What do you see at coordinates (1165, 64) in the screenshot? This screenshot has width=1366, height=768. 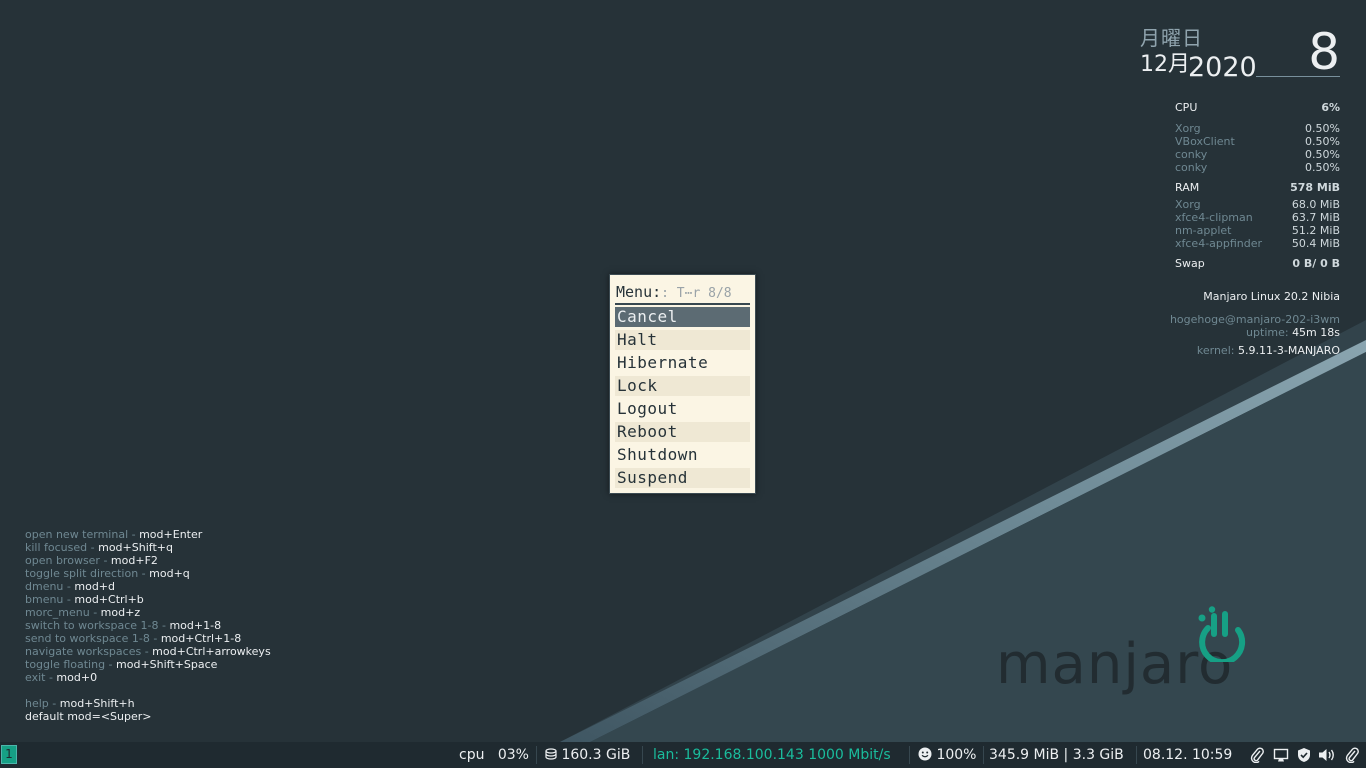 I see `clock-month: 12月` at bounding box center [1165, 64].